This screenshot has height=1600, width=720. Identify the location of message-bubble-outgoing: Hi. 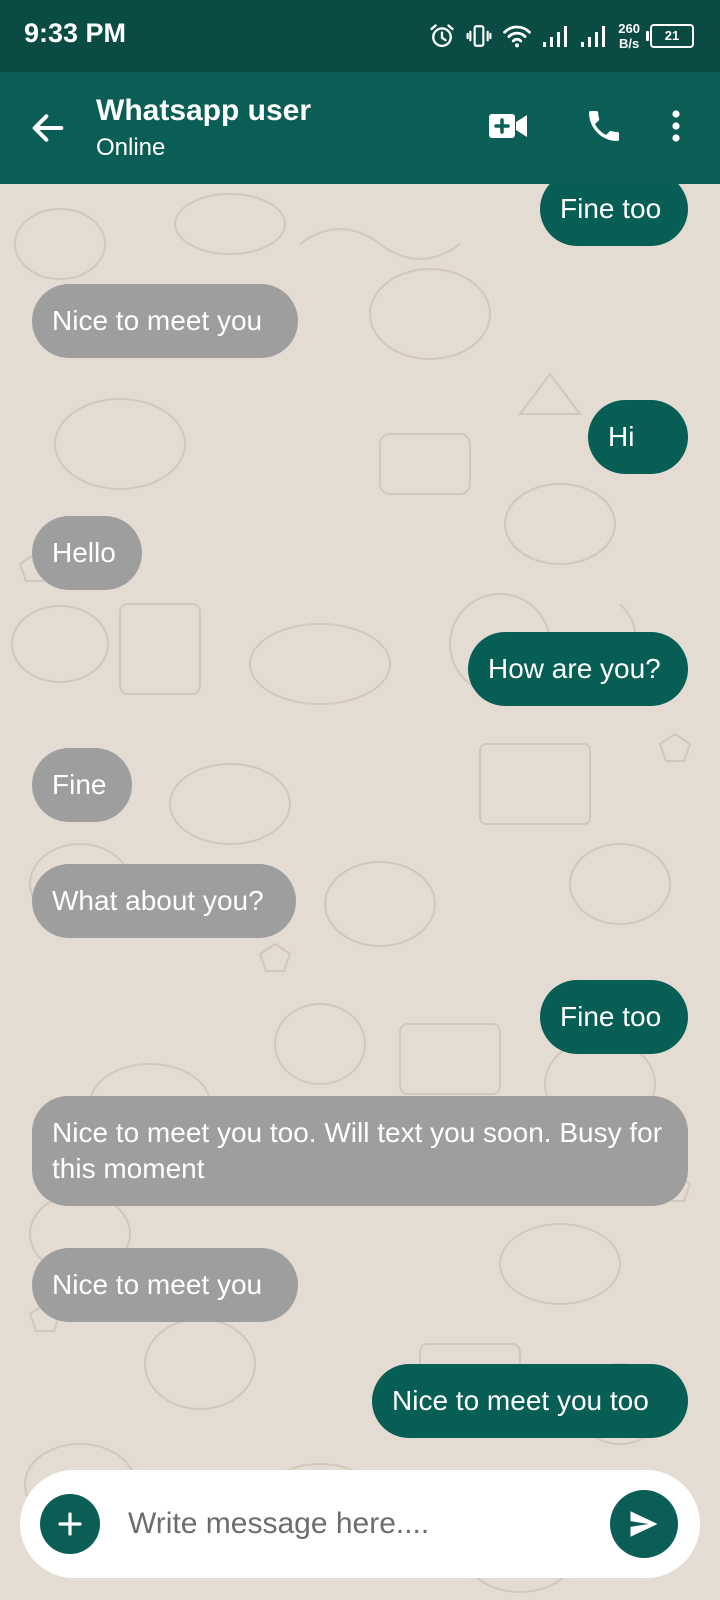
(638, 437).